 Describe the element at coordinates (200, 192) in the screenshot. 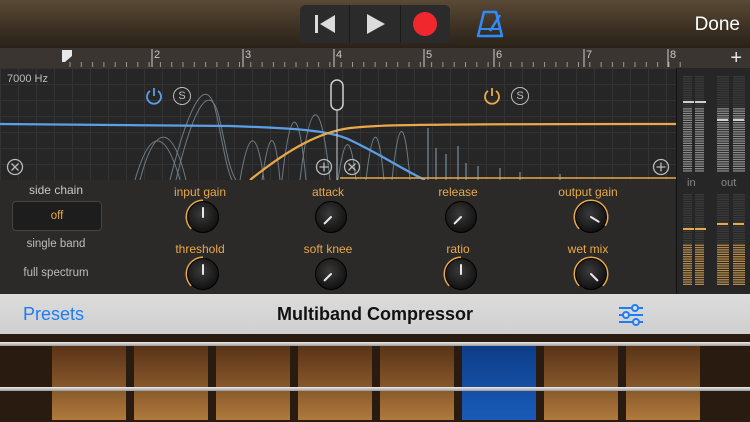

I see `input-gain-label: input gain` at that location.